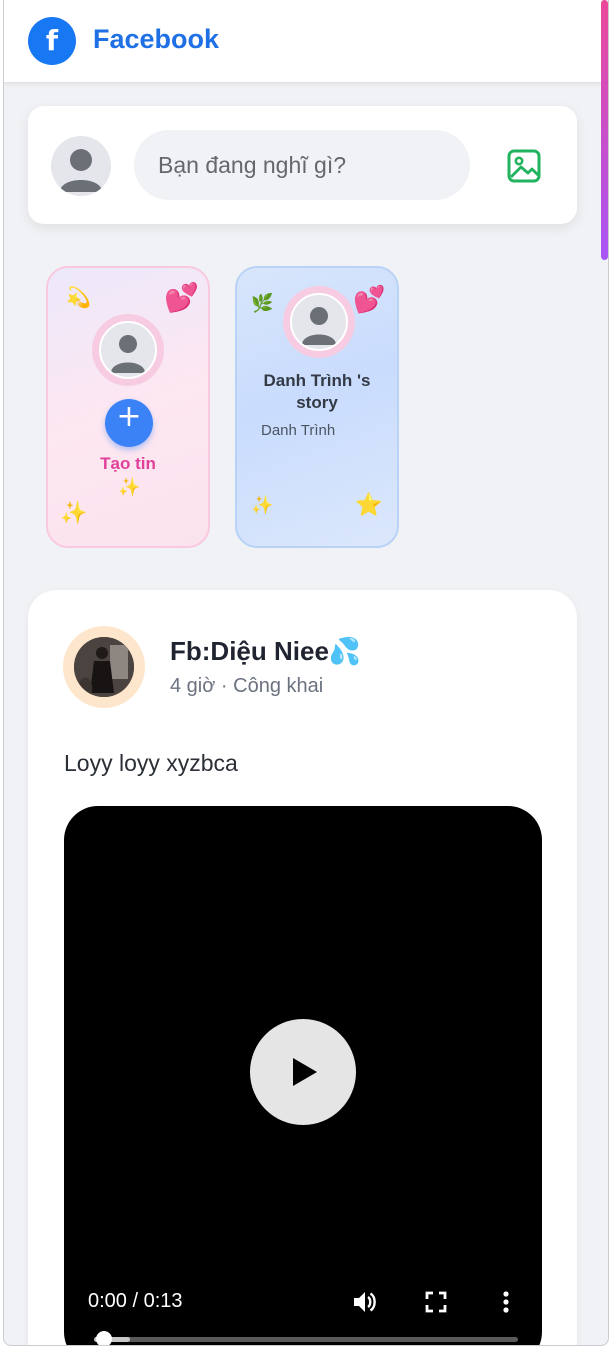  What do you see at coordinates (104, 1338) in the screenshot?
I see `video-progress-handle` at bounding box center [104, 1338].